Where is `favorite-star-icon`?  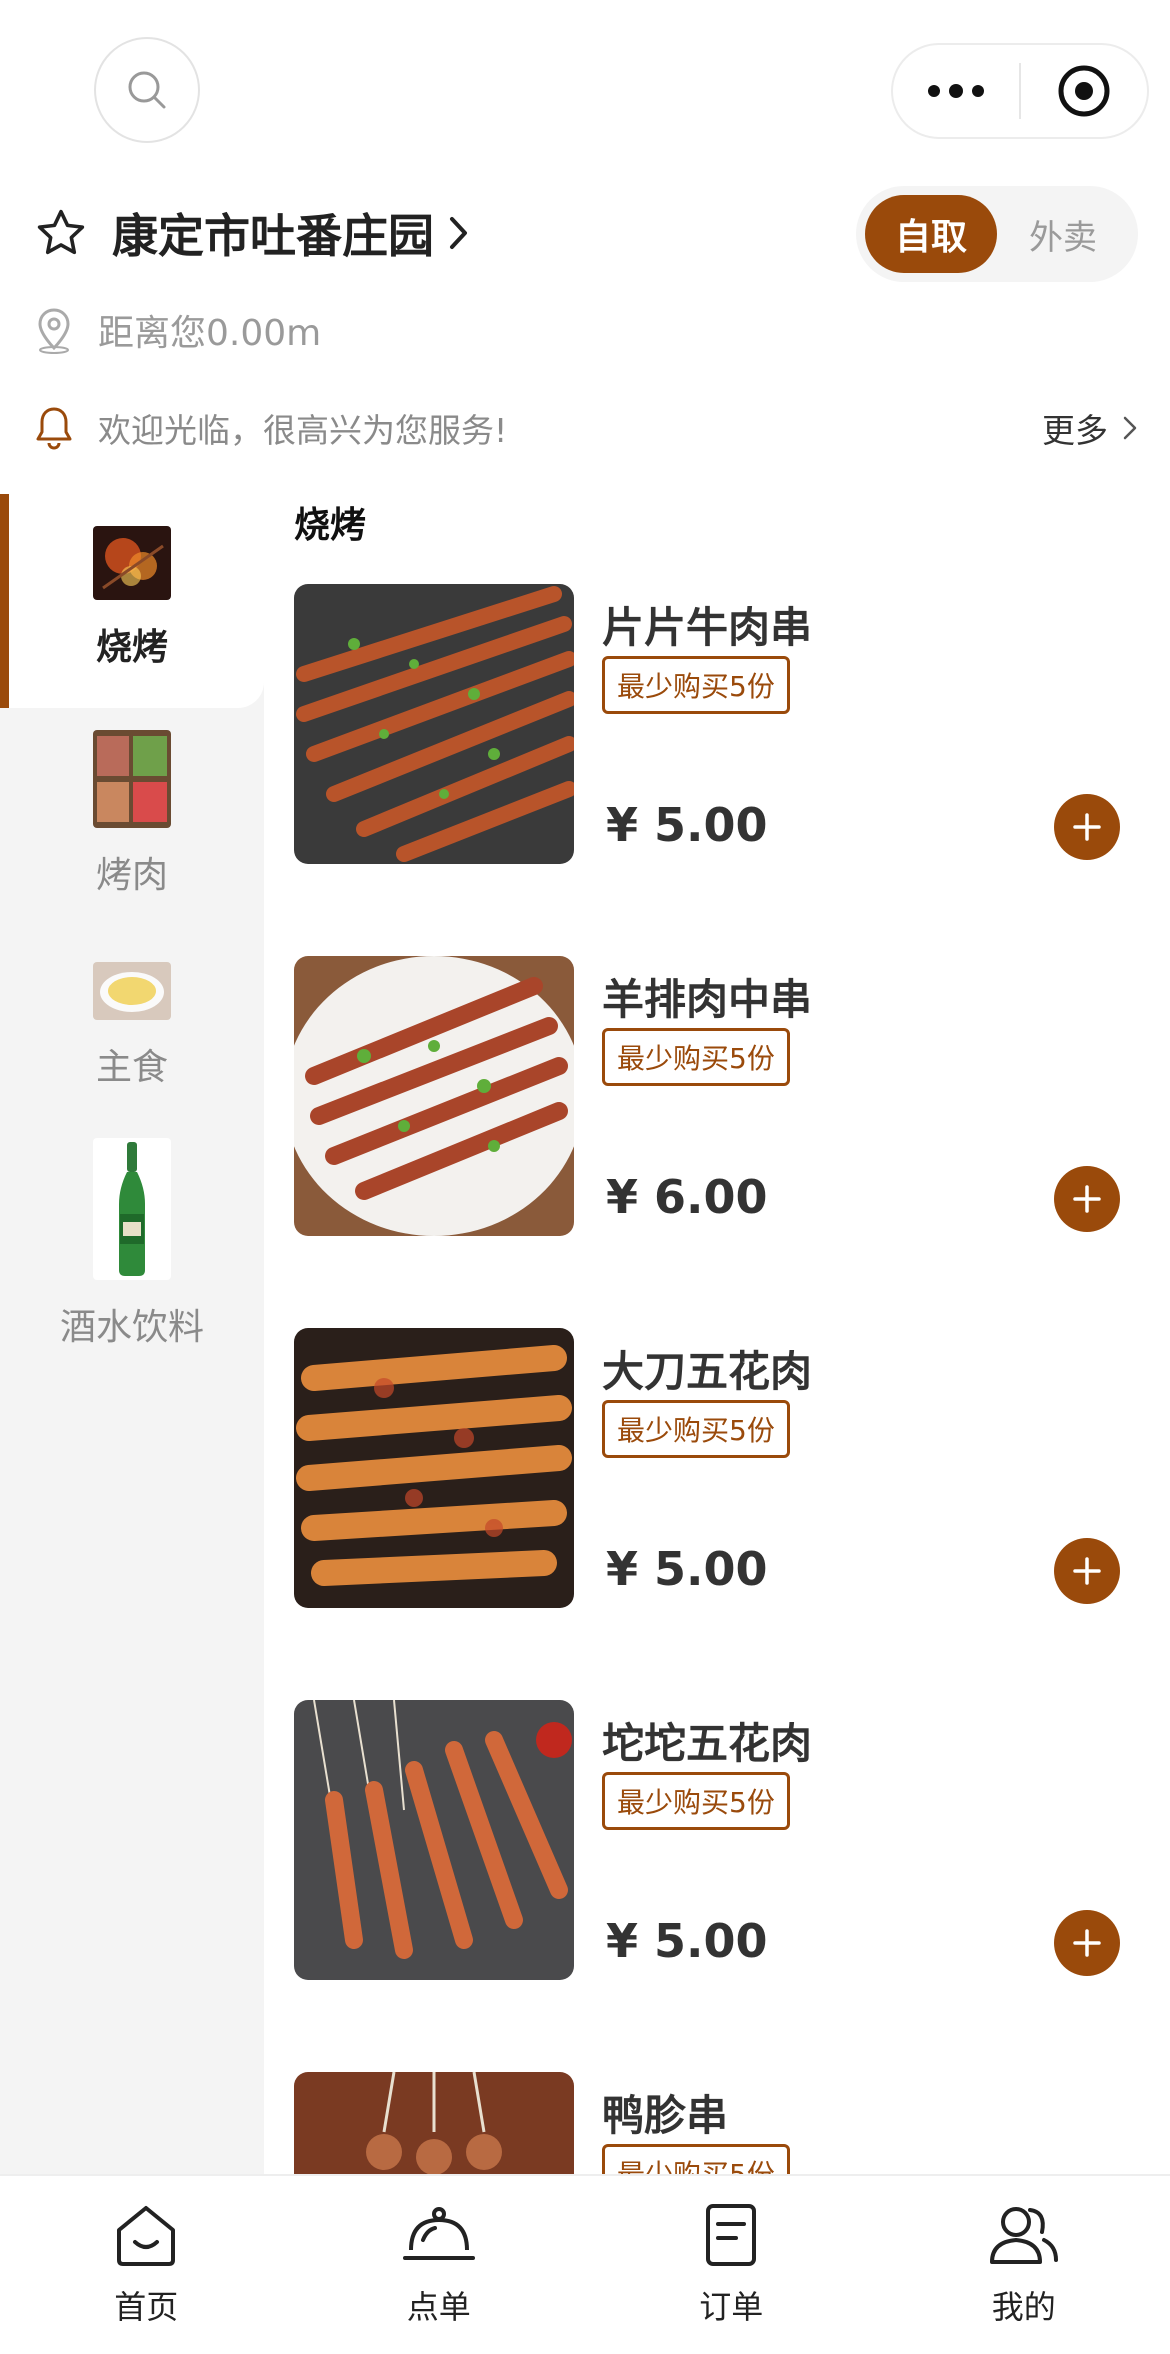
favorite-star-icon is located at coordinates (61, 233).